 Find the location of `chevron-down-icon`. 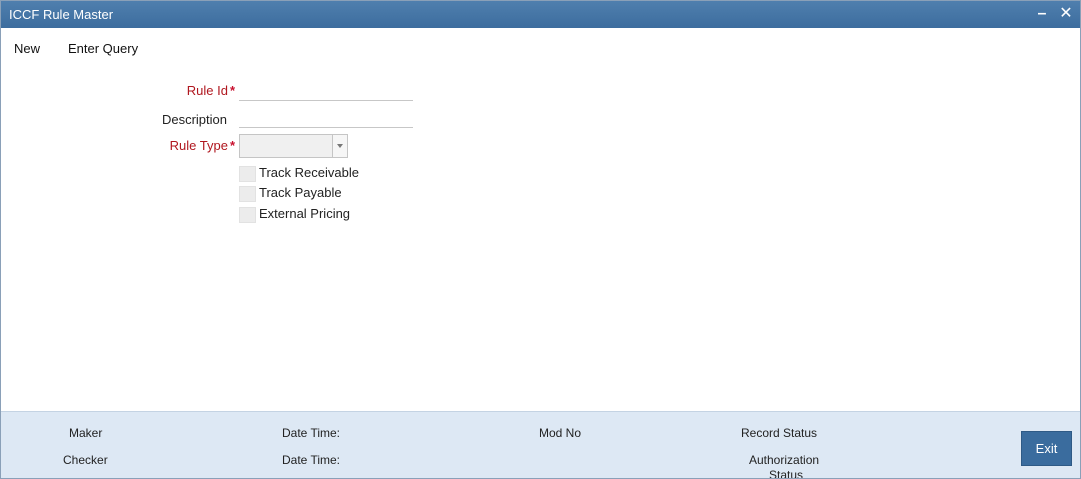

chevron-down-icon is located at coordinates (339, 146).